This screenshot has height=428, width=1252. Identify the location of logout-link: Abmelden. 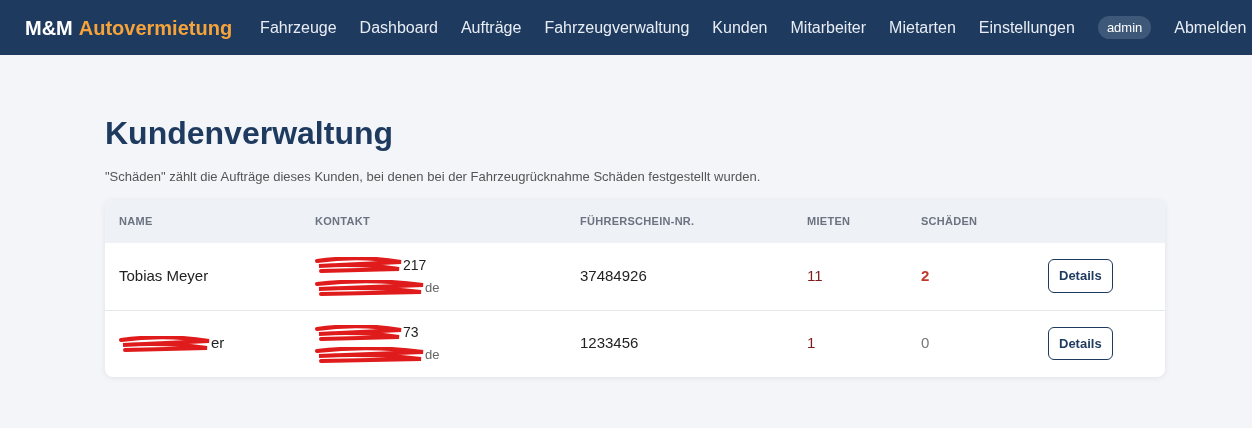
(1210, 27).